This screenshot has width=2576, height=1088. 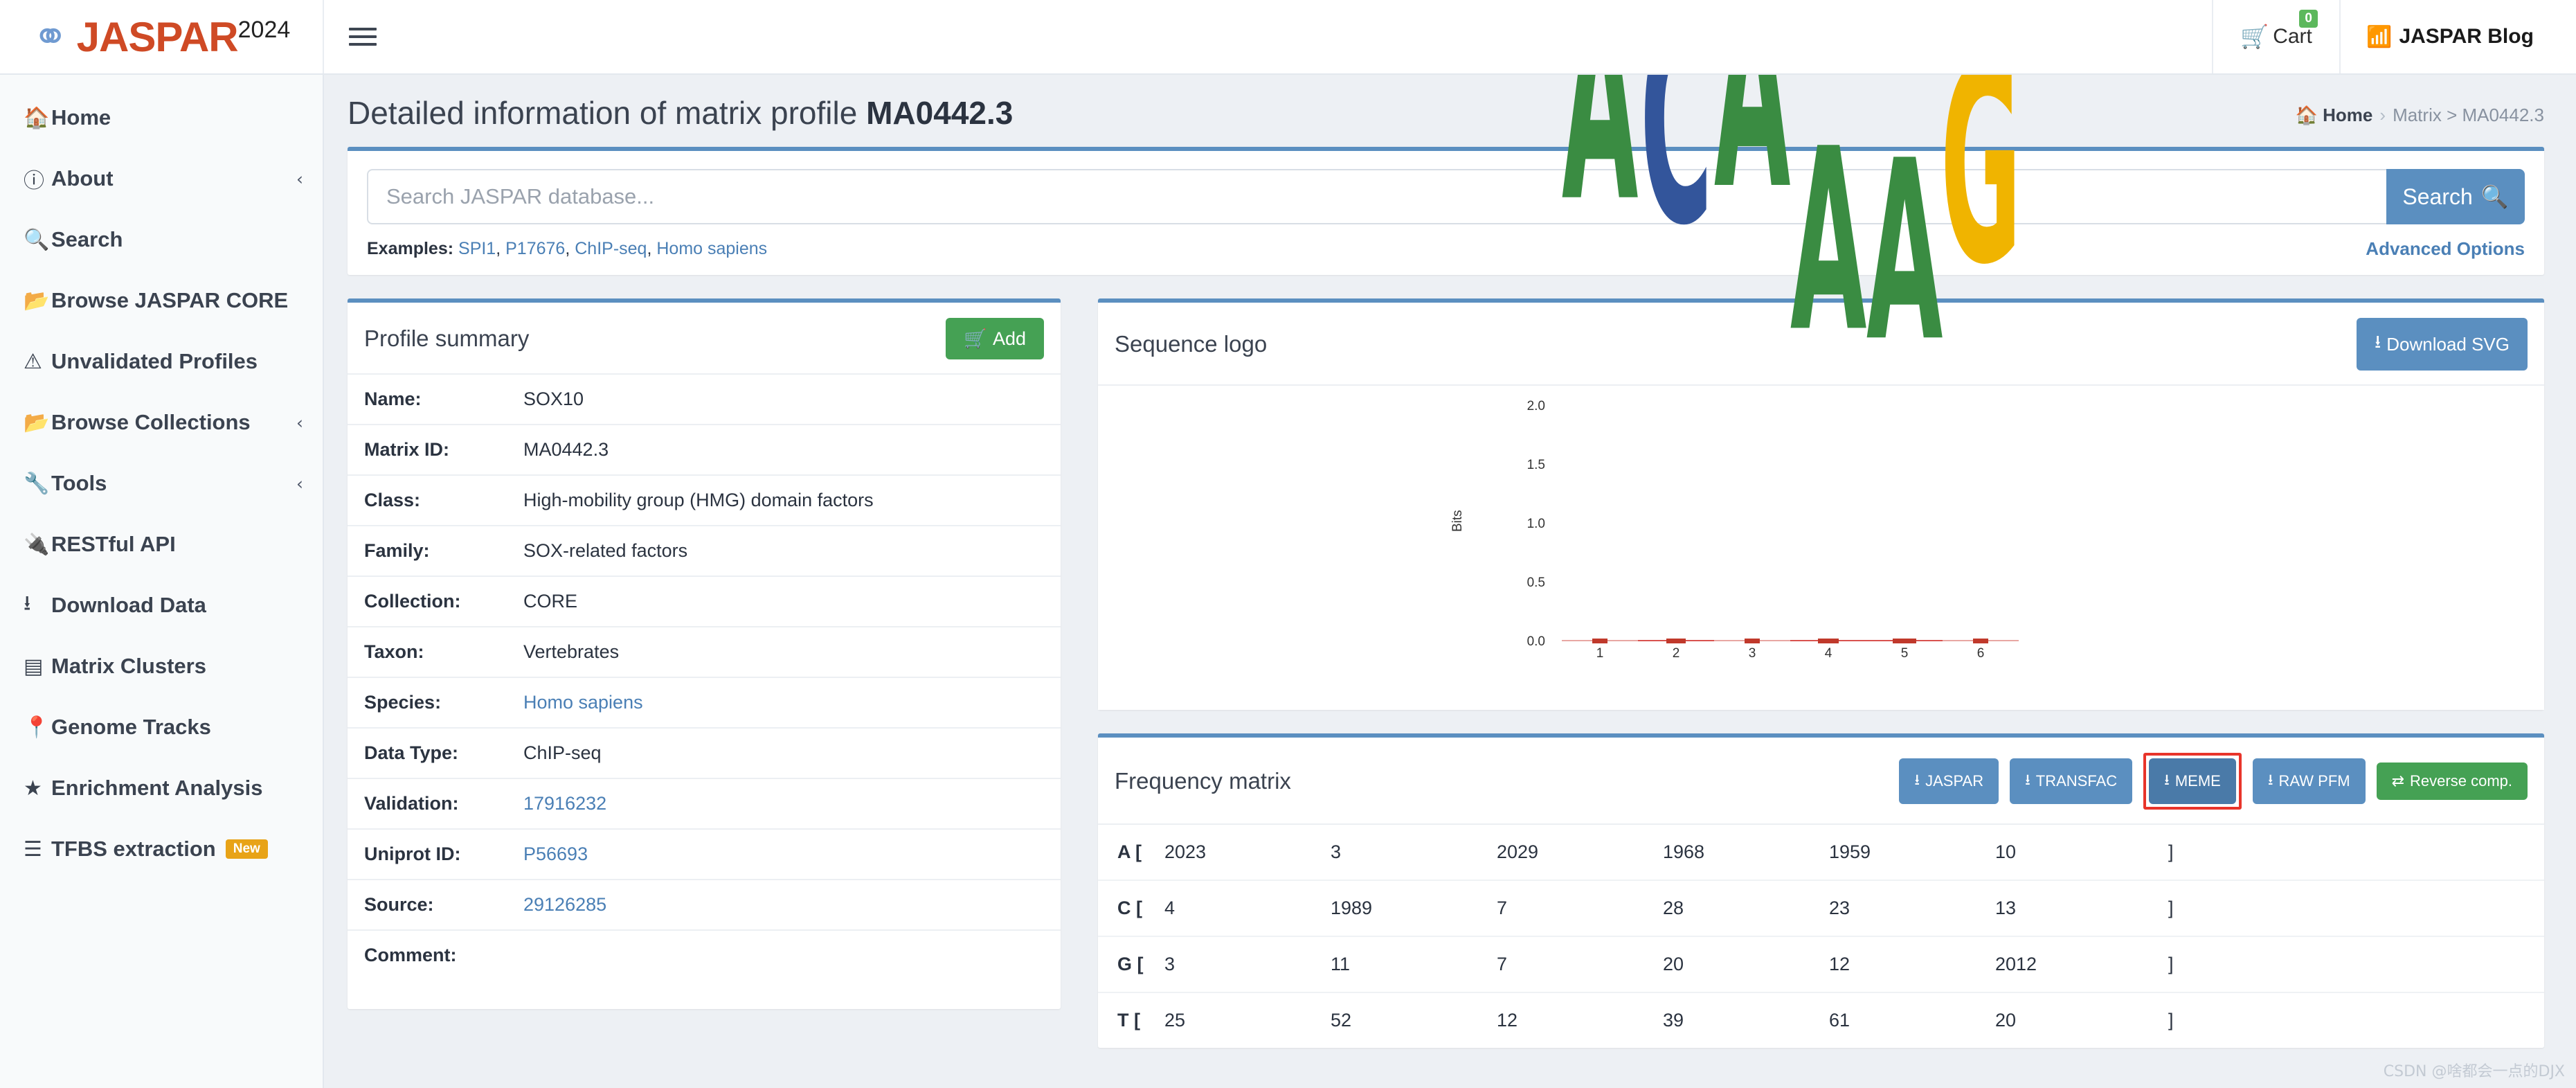 I want to click on matrix-cell: 7, so click(x=1502, y=908).